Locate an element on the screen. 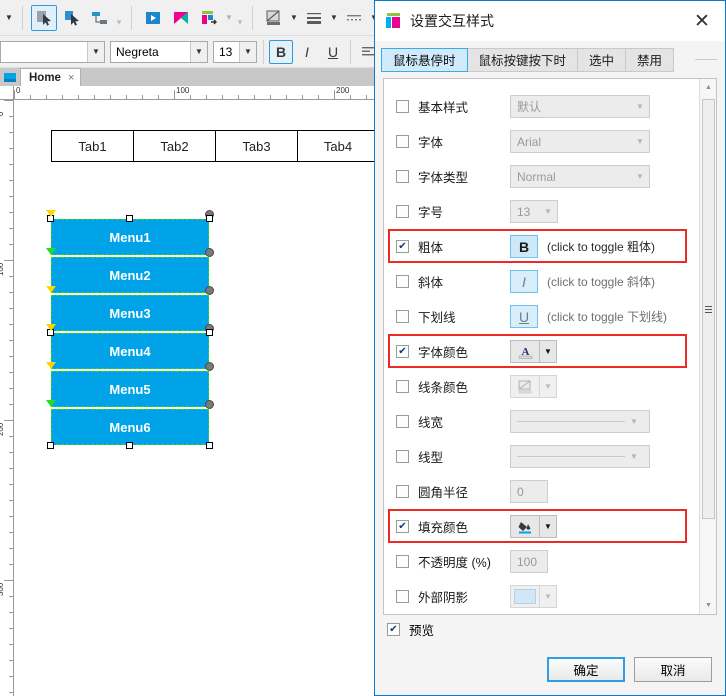  state-tab-disabled: 禁用 is located at coordinates (650, 59).